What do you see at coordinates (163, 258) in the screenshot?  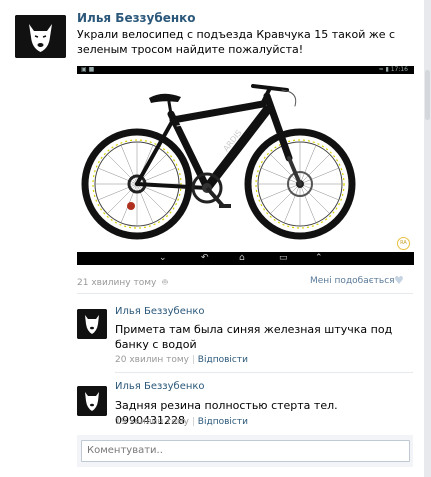 I see `nav-down-icon: ⌄` at bounding box center [163, 258].